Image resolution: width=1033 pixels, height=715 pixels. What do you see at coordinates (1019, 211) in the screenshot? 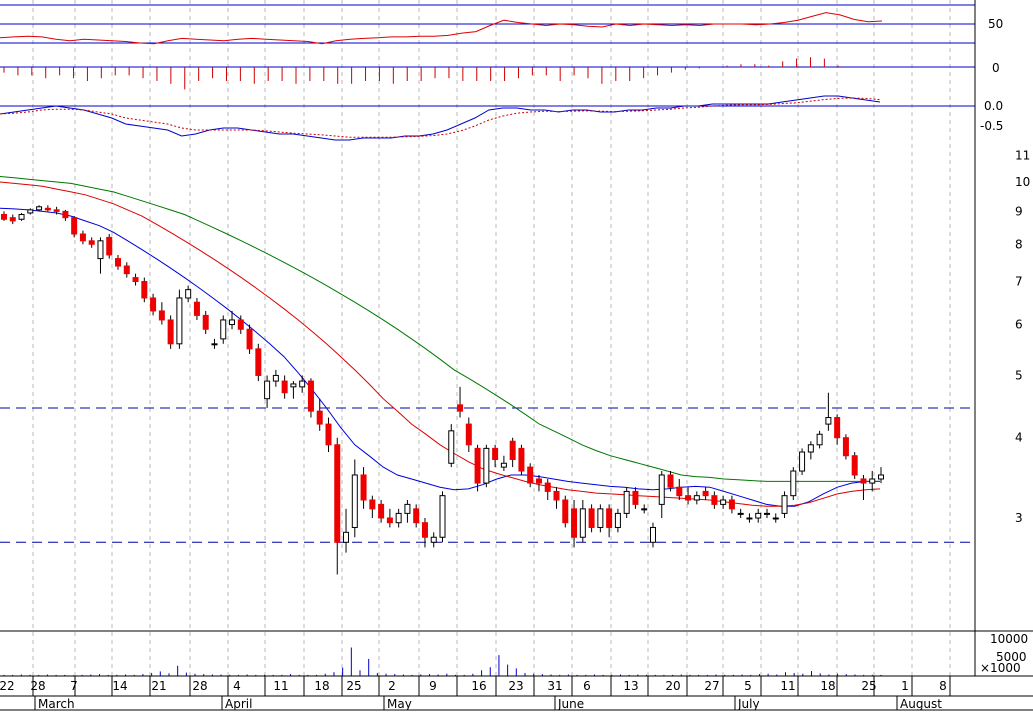
I see `price-tick-label: 9` at bounding box center [1019, 211].